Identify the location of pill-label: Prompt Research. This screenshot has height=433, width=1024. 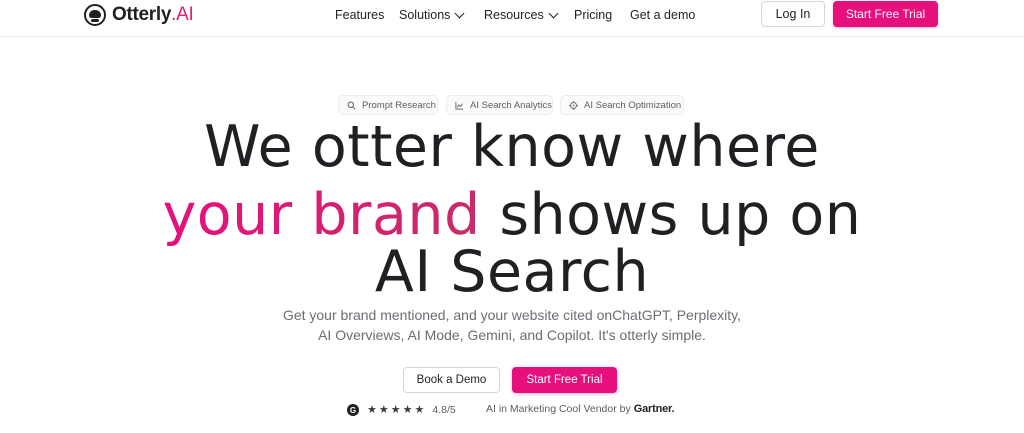
(399, 105).